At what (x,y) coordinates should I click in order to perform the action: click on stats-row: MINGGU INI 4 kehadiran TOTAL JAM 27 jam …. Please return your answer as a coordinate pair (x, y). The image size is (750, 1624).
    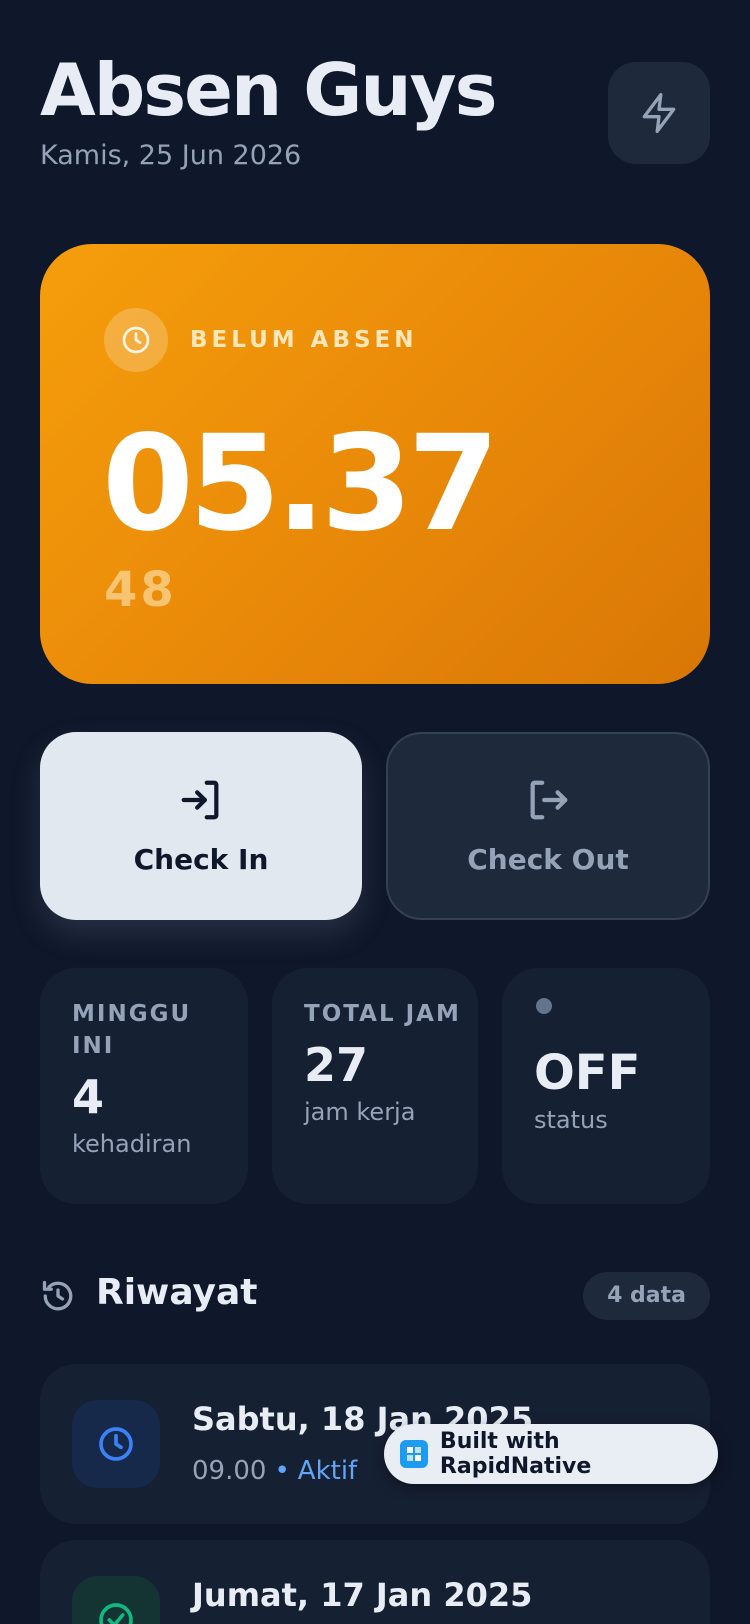
    Looking at the image, I should click on (375, 1086).